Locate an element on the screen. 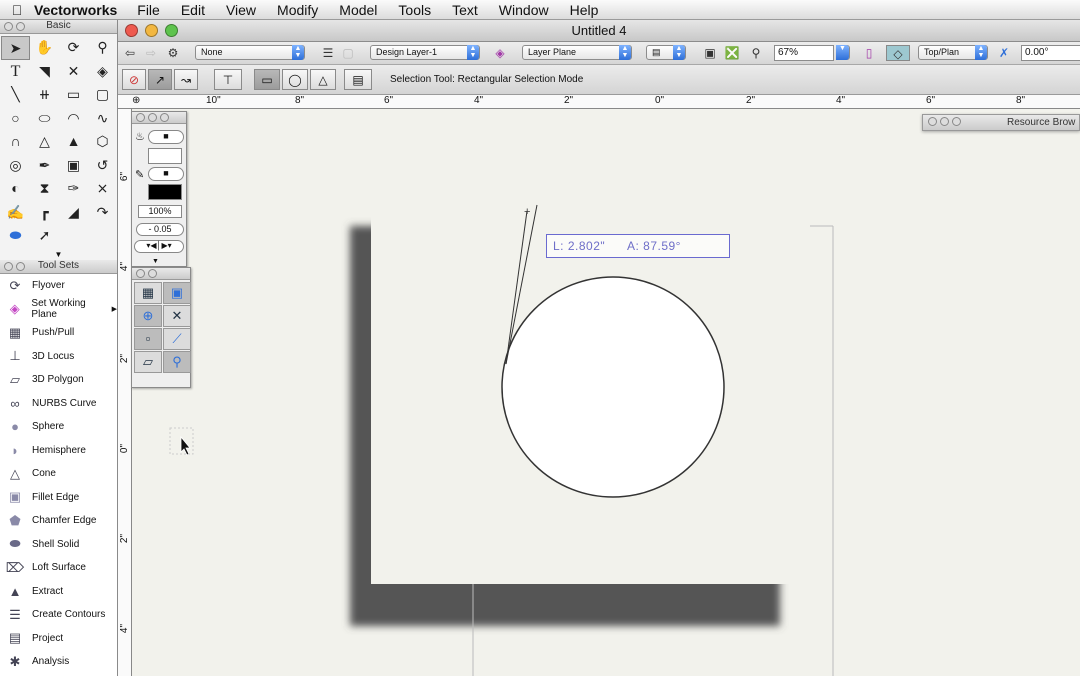 The width and height of the screenshot is (1080, 676). fillet-tool-icon: ┏ is located at coordinates (44, 213).